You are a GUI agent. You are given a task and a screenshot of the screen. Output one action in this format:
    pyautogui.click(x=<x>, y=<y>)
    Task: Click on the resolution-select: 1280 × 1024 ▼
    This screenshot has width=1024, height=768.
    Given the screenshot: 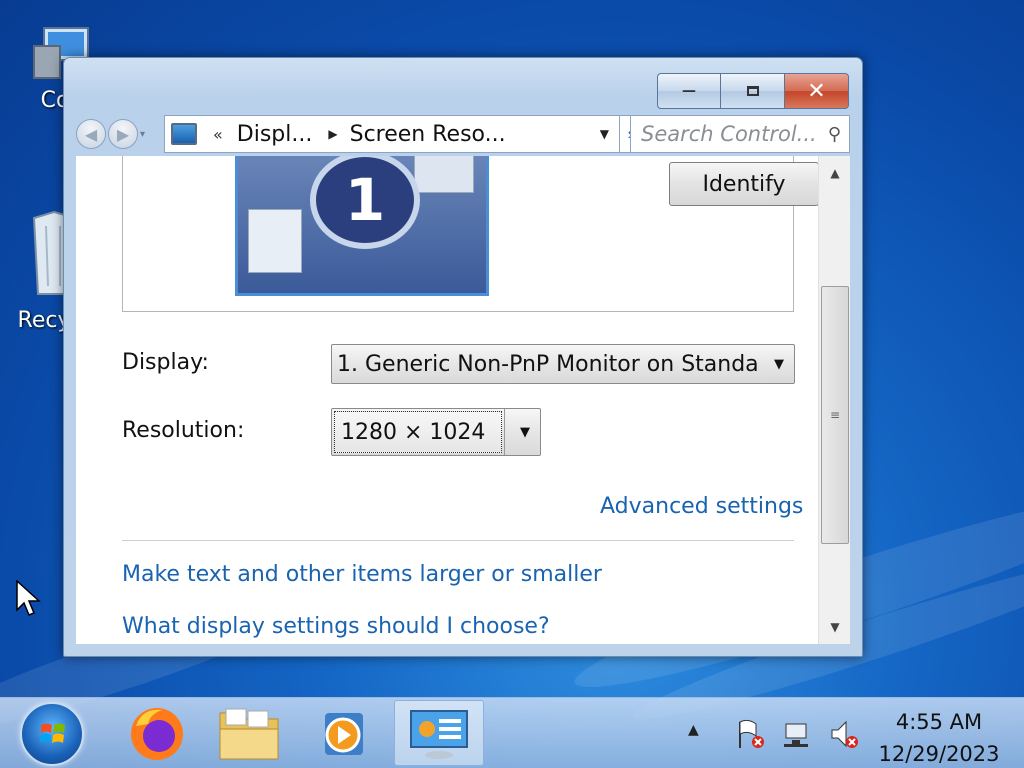 What is the action you would take?
    pyautogui.click(x=436, y=432)
    